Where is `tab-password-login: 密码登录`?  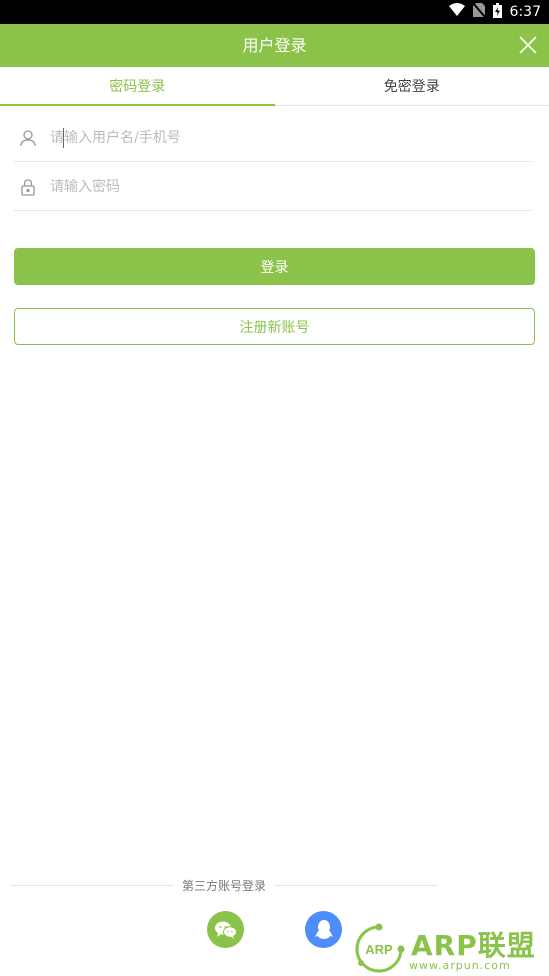 tab-password-login: 密码登录 is located at coordinates (137, 86).